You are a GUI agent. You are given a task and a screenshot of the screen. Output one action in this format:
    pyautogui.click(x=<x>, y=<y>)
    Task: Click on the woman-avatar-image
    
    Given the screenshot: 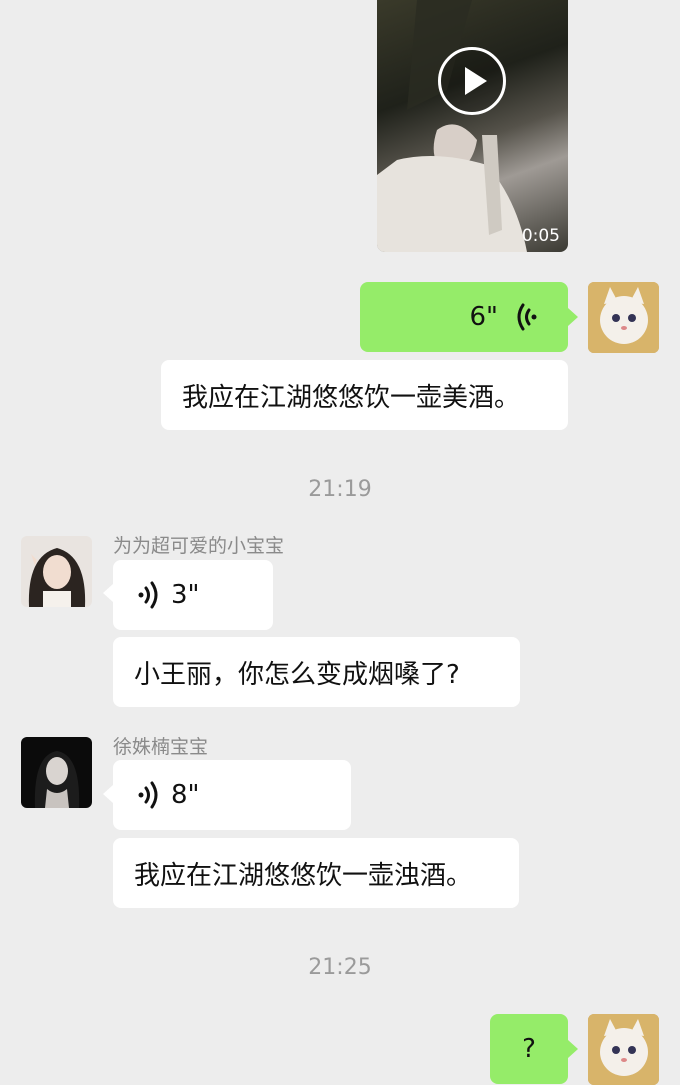 What is the action you would take?
    pyautogui.click(x=56, y=772)
    